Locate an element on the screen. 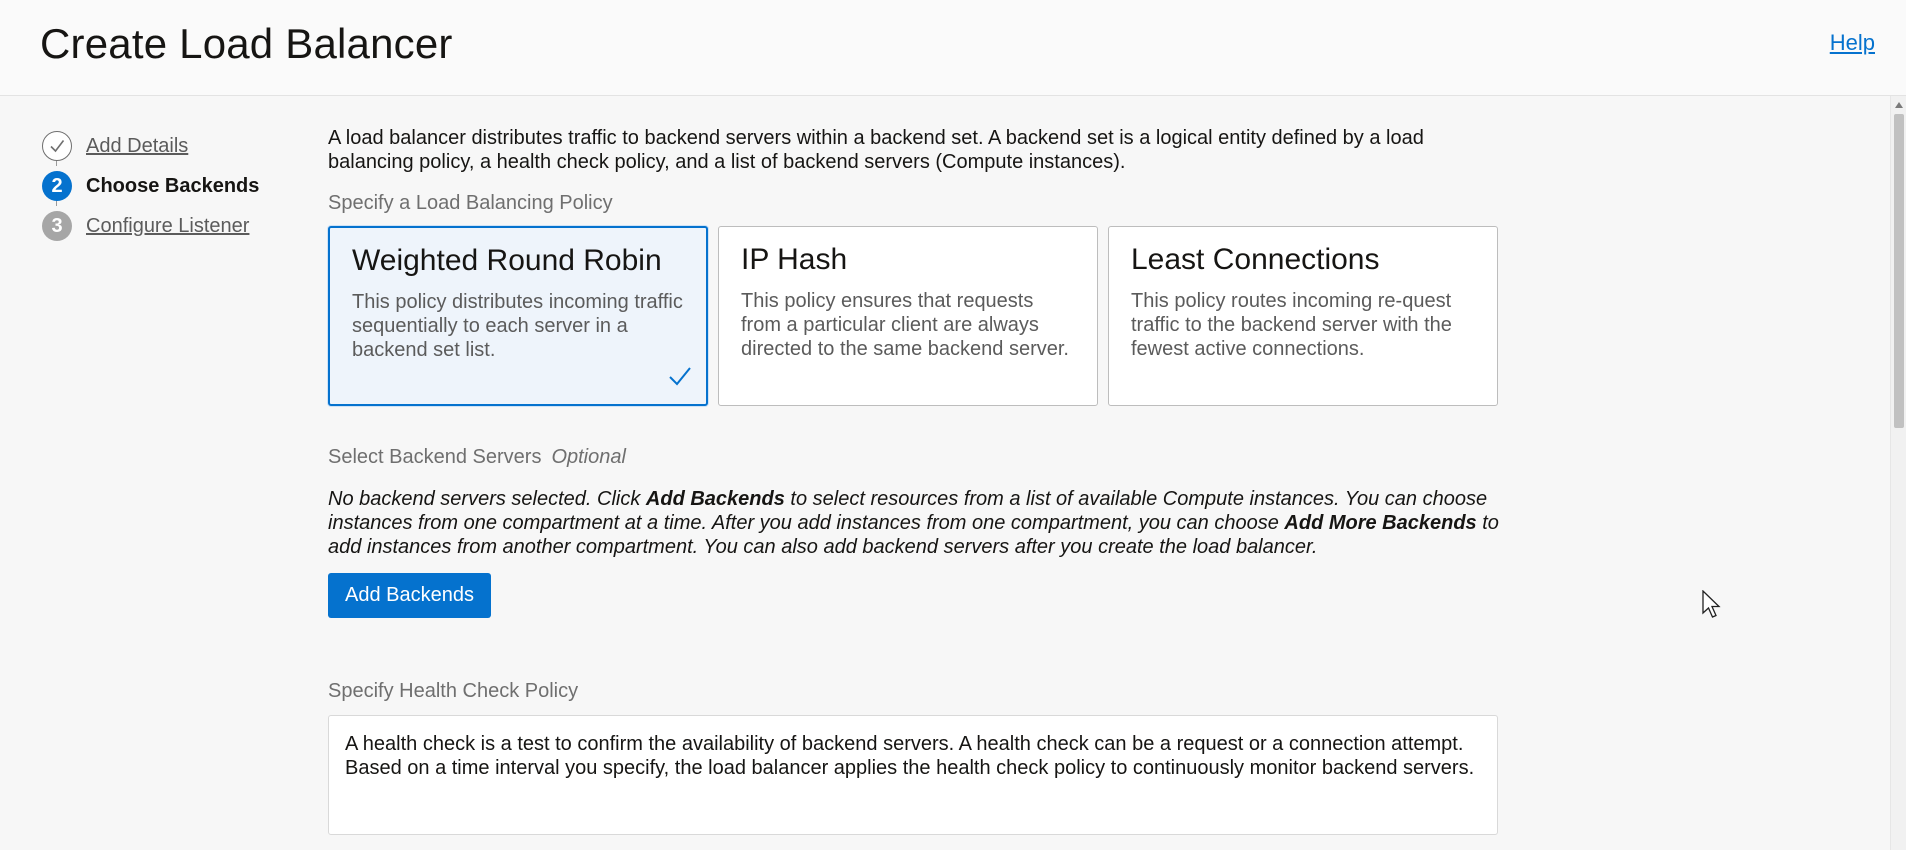 This screenshot has width=1906, height=850. check-icon is located at coordinates (57, 146).